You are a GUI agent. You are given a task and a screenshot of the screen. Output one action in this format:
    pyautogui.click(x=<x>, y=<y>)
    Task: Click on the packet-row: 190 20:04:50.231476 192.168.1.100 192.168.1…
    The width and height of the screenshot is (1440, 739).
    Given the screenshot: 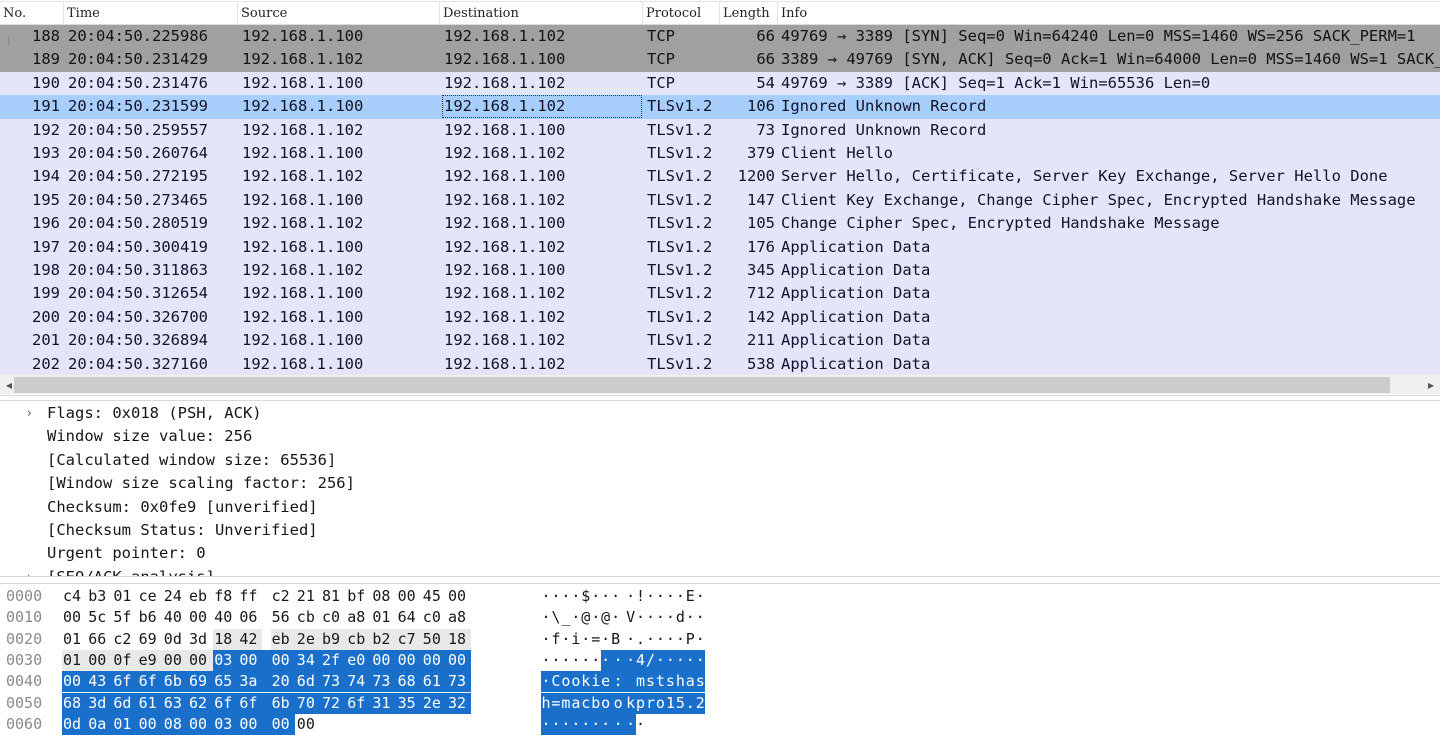 What is the action you would take?
    pyautogui.click(x=720, y=83)
    